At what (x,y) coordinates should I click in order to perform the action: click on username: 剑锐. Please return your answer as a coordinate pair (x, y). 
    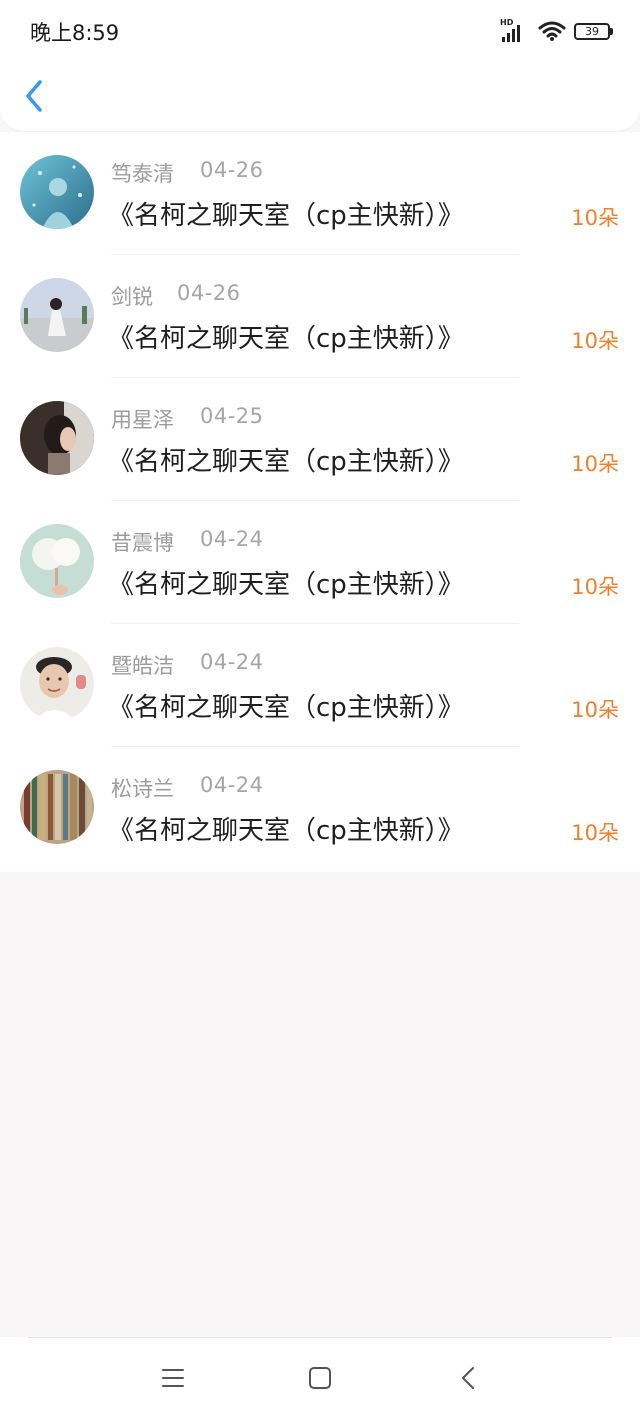
    Looking at the image, I should click on (132, 297).